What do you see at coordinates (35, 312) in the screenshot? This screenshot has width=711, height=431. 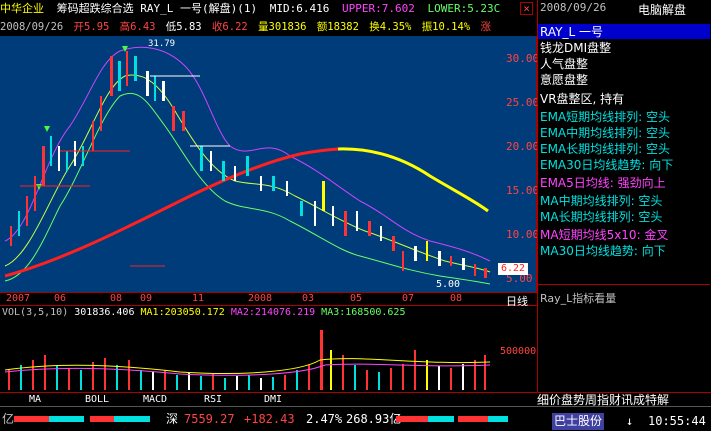 I see `vol-title: VOL(3,5,10)` at bounding box center [35, 312].